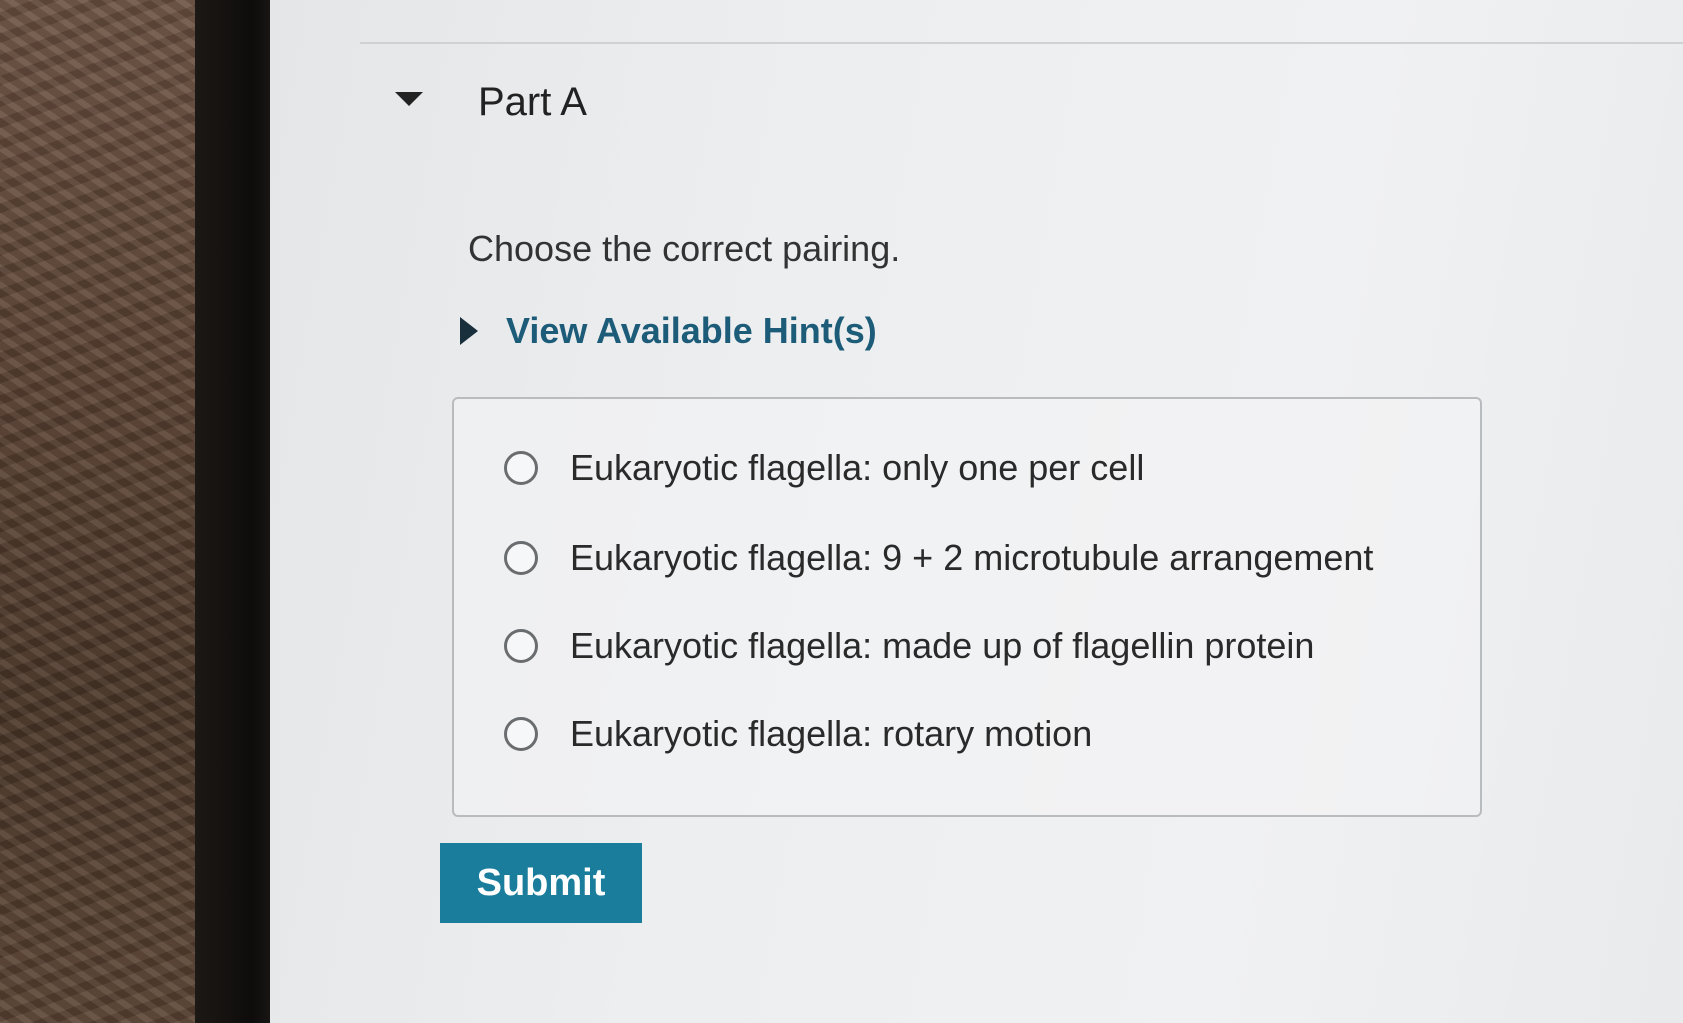 The image size is (1683, 1023). I want to click on expand-triangle-icon, so click(469, 331).